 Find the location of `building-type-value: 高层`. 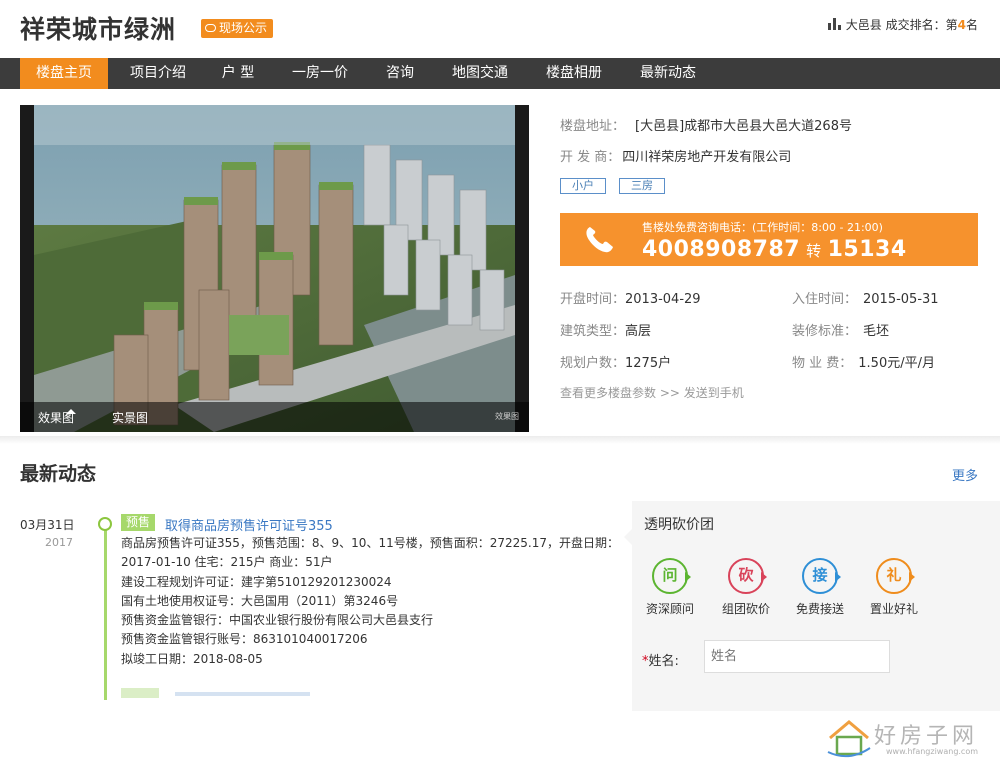

building-type-value: 高层 is located at coordinates (638, 331).